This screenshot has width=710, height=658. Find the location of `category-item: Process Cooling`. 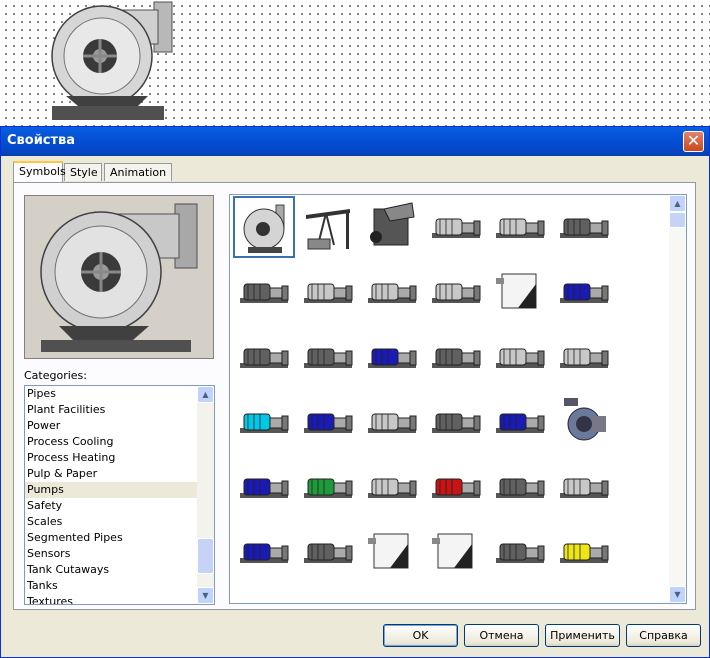

category-item: Process Cooling is located at coordinates (112, 442).